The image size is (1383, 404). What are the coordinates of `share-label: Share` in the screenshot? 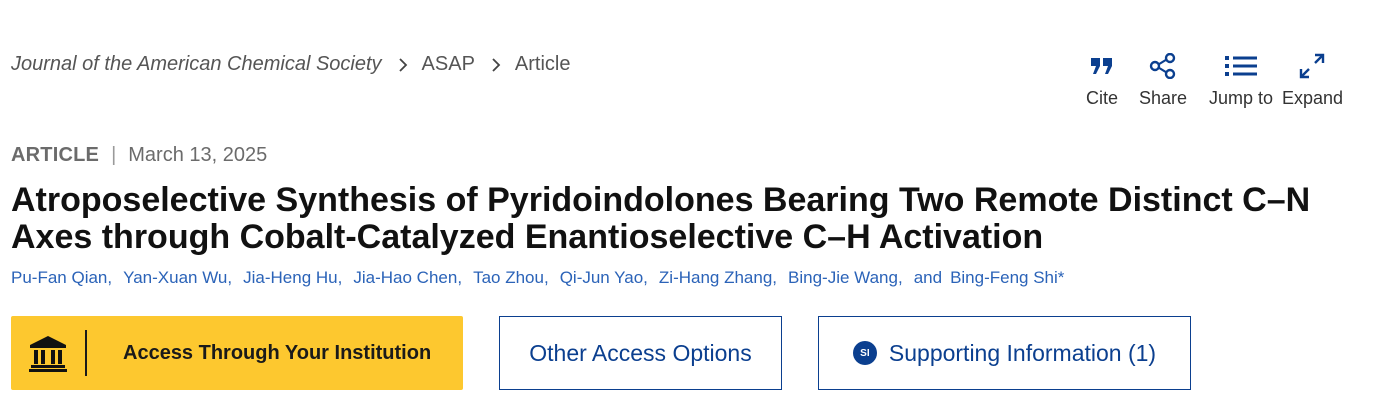 It's located at (1162, 98).